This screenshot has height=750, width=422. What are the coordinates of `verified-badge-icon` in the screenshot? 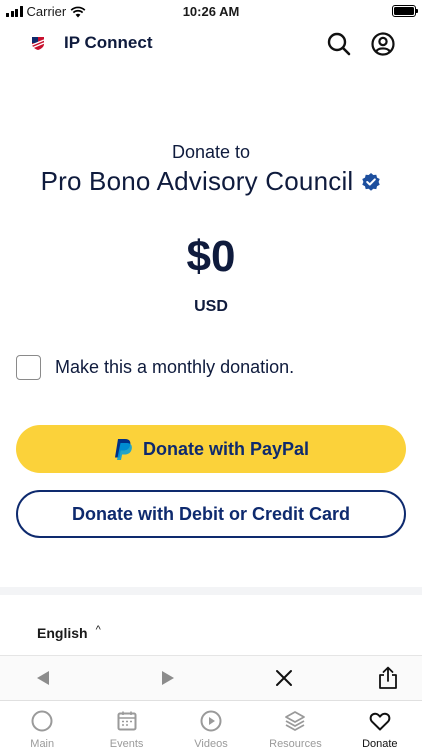 It's located at (371, 181).